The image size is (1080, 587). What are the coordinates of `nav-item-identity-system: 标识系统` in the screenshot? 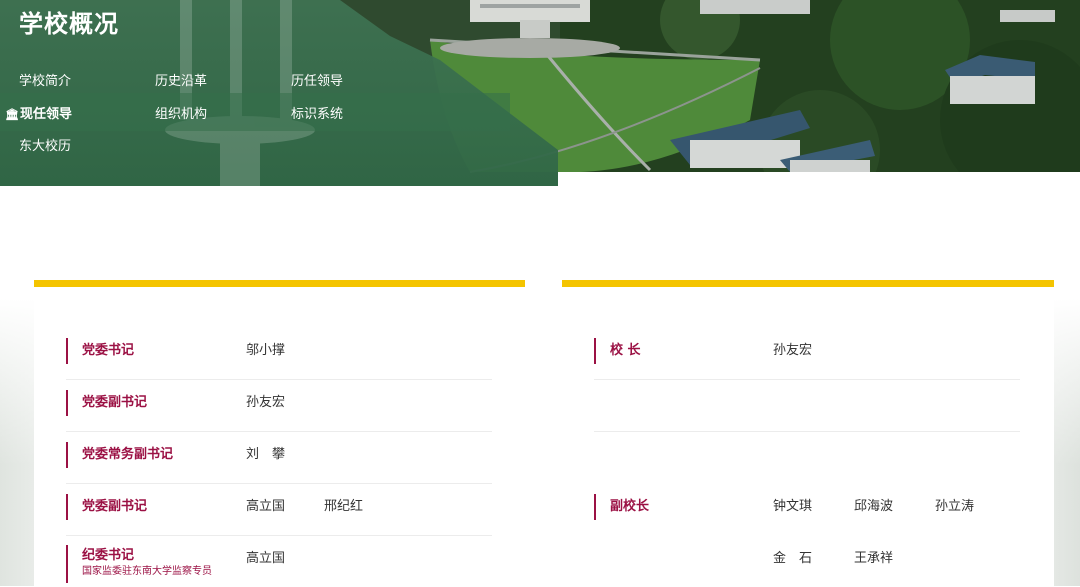 It's located at (317, 112).